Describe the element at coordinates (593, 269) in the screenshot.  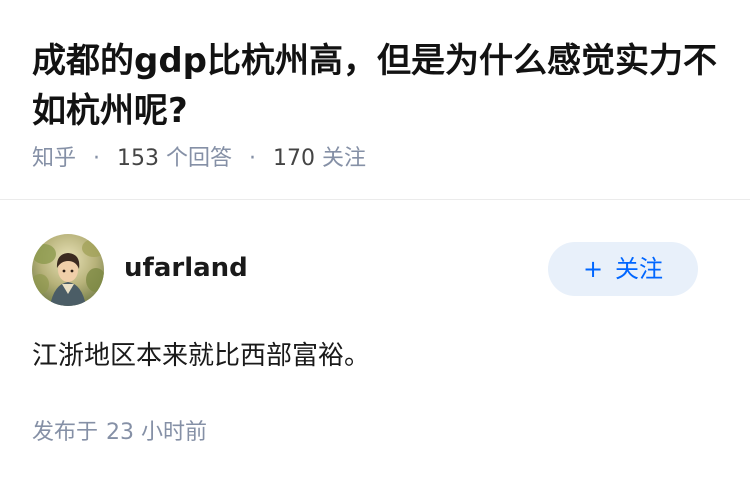
I see `plus-icon: +` at that location.